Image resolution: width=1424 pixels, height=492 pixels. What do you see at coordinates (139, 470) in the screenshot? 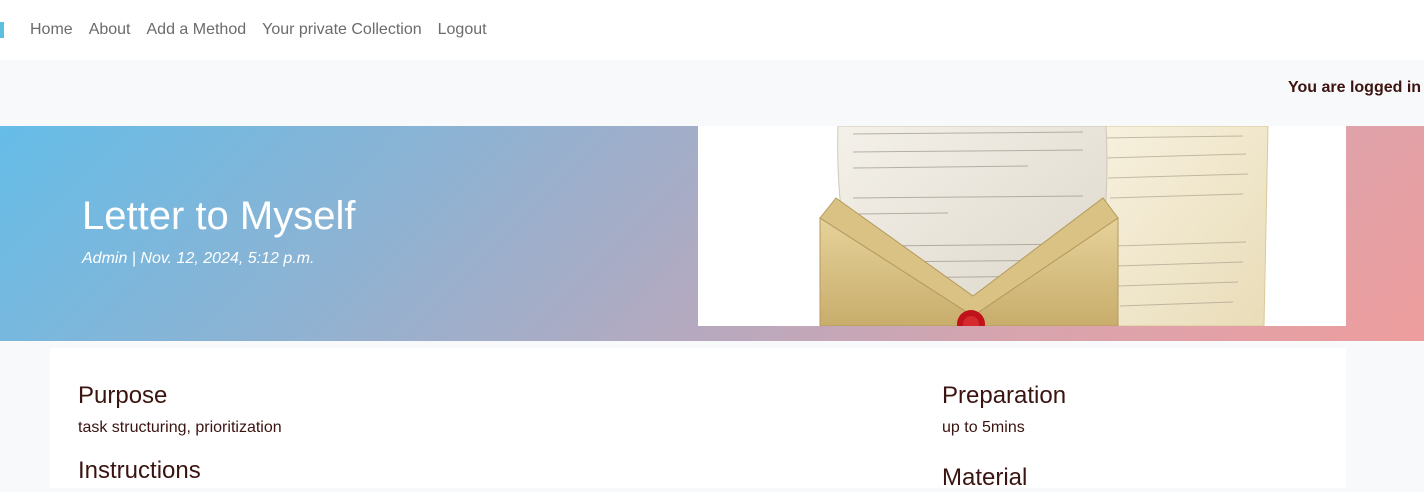
I see `instructions-heading: Instructions` at bounding box center [139, 470].